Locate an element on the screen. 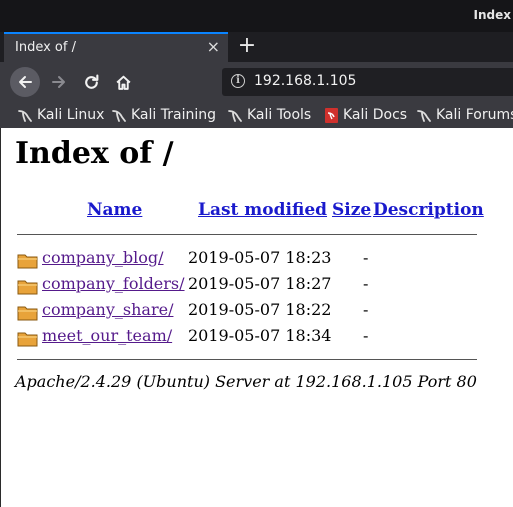  close-icon: × is located at coordinates (213, 47).